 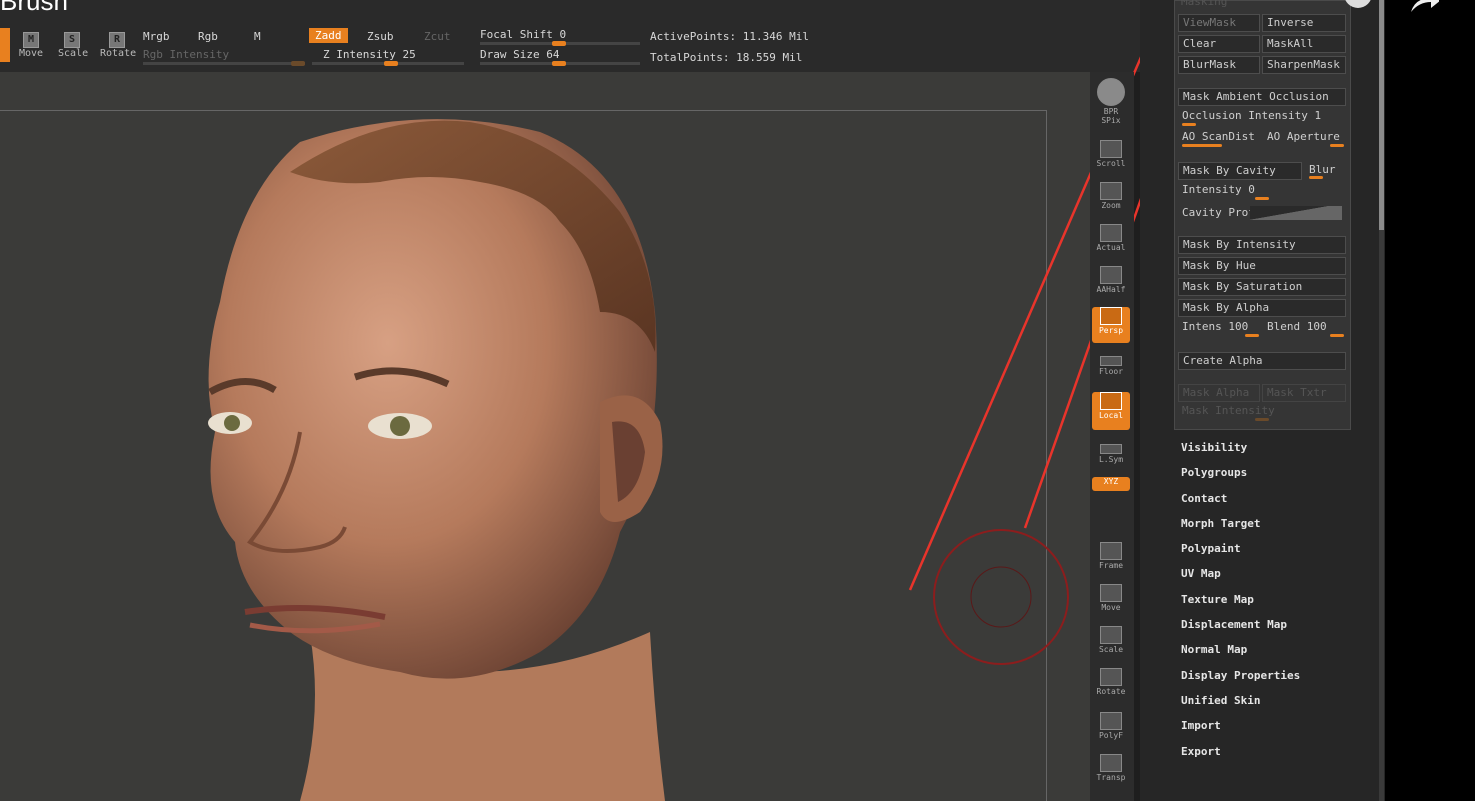 I want to click on subpalette-visibility: Visibility, so click(x=1240, y=452).